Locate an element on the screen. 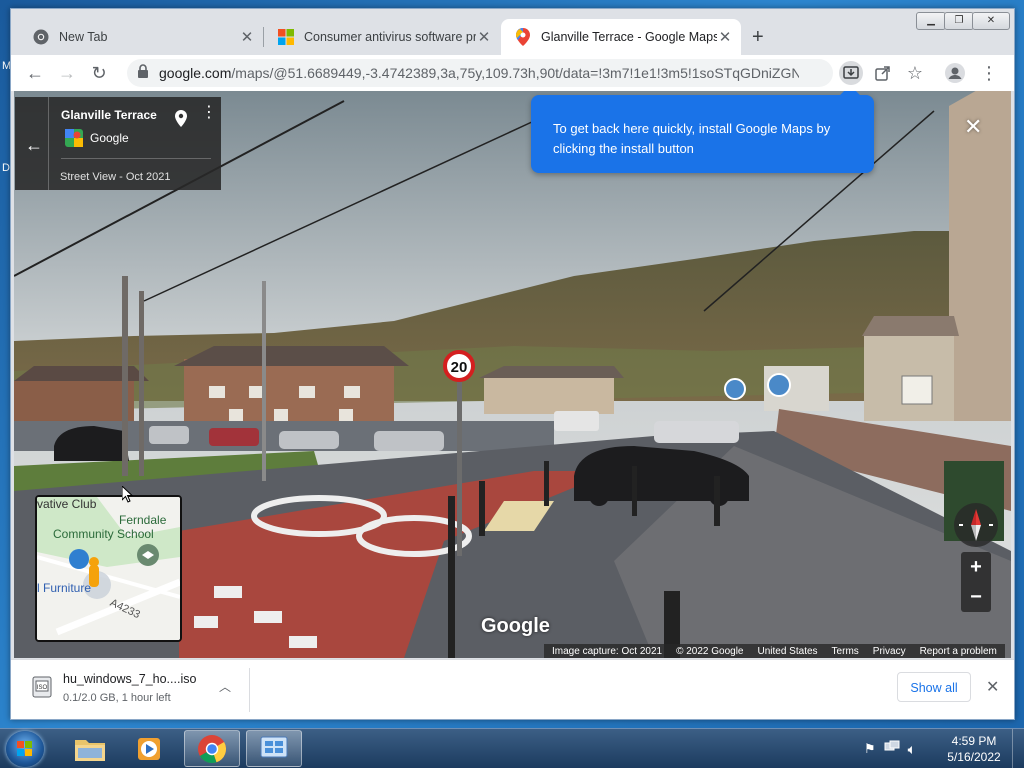 The image size is (1024, 768). close-icon: ✕ is located at coordinates (973, 127).